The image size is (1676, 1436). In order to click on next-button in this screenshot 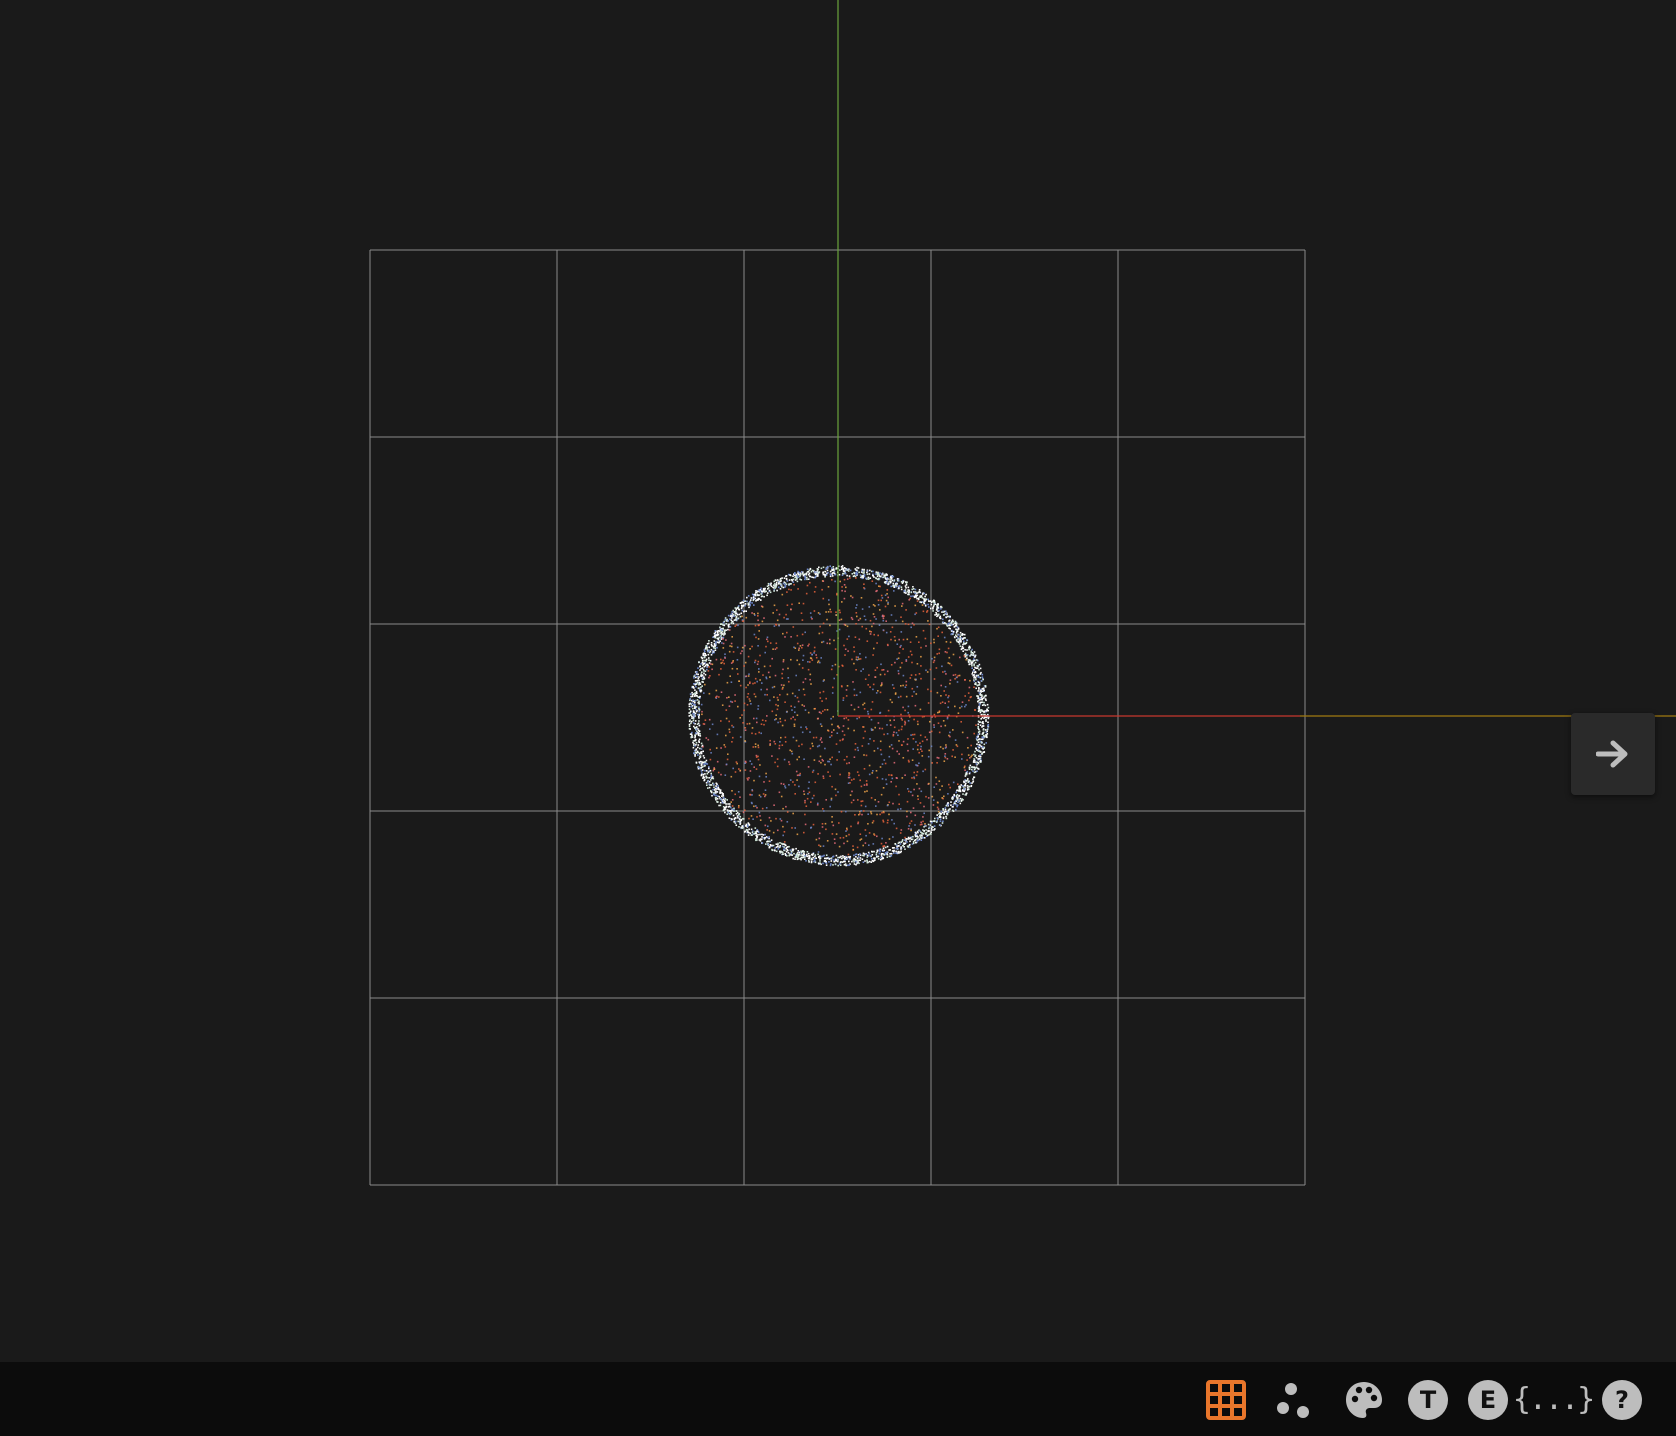, I will do `click(1613, 754)`.